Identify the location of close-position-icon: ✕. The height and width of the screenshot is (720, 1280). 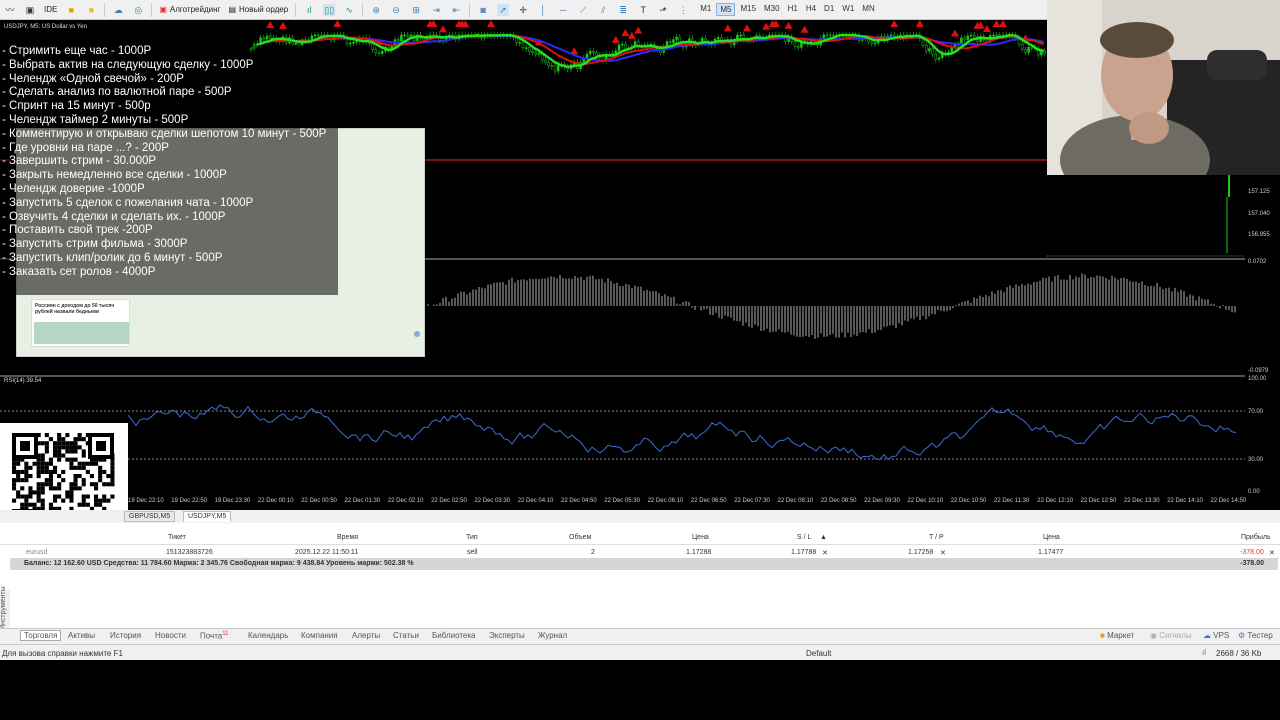
(1272, 553).